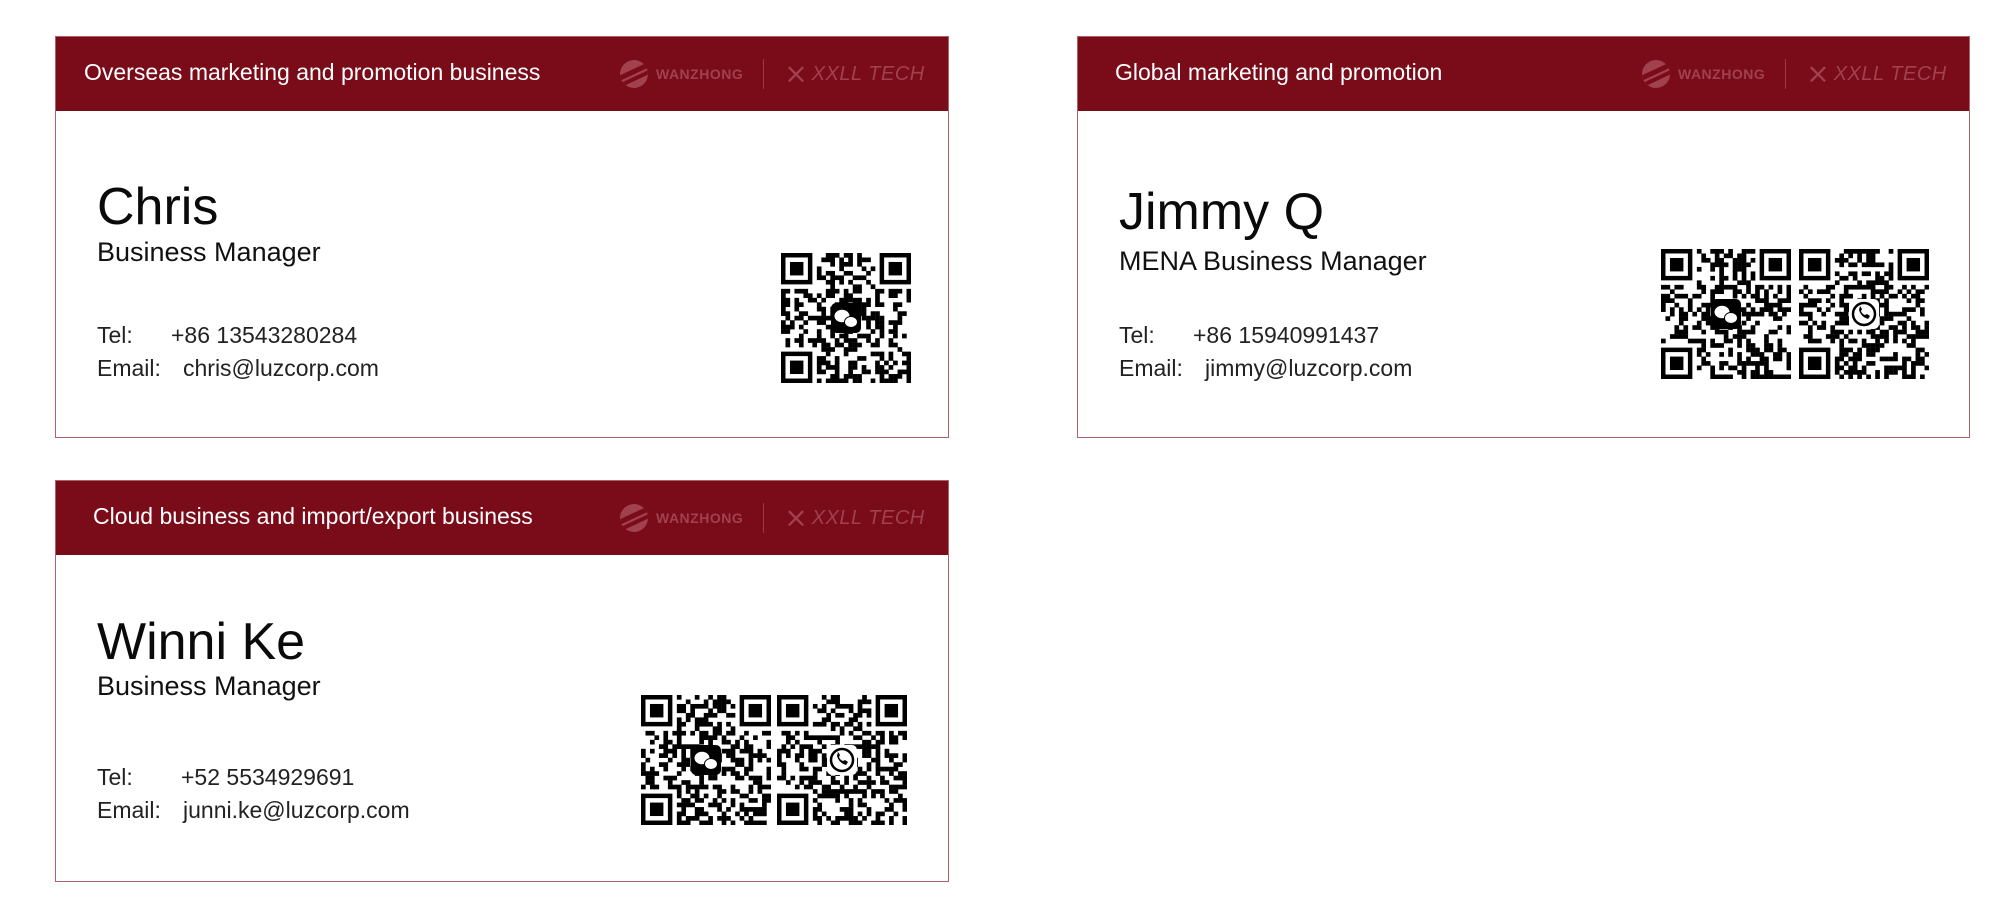  I want to click on division-label: Global marketing and promotion, so click(1279, 72).